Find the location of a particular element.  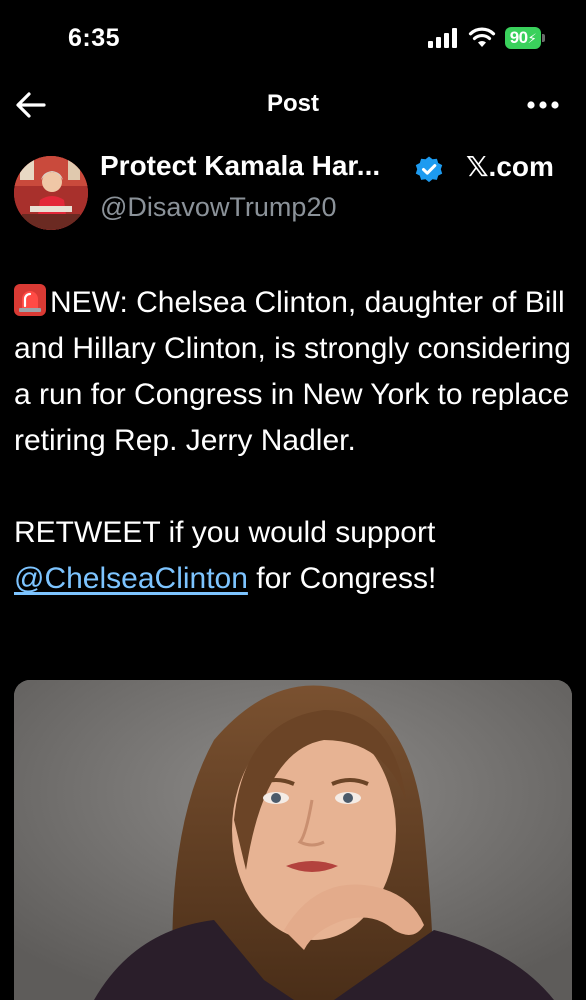

verified-badge-icon is located at coordinates (429, 169).